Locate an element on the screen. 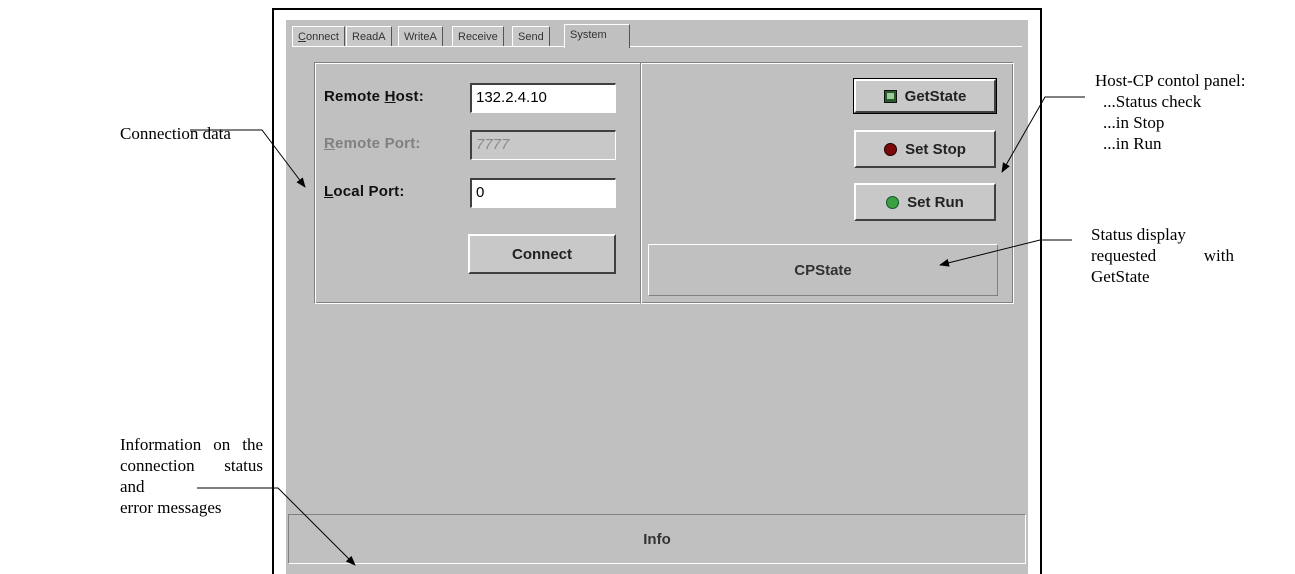  local-port-field: 0 is located at coordinates (543, 193).